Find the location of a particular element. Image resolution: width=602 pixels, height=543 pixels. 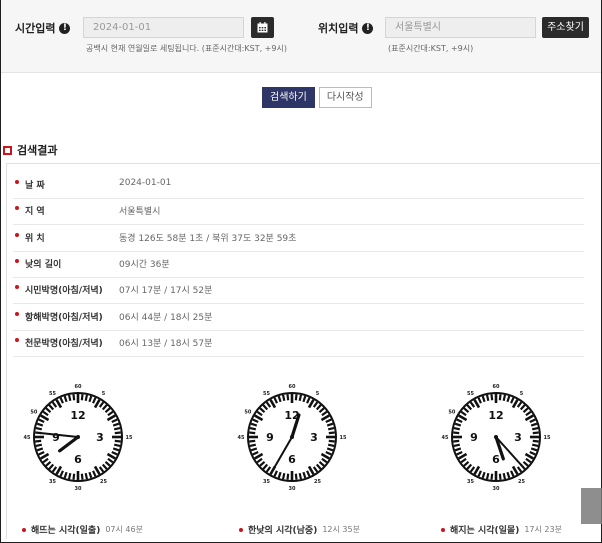

result-key: 위 치 is located at coordinates (35, 238).